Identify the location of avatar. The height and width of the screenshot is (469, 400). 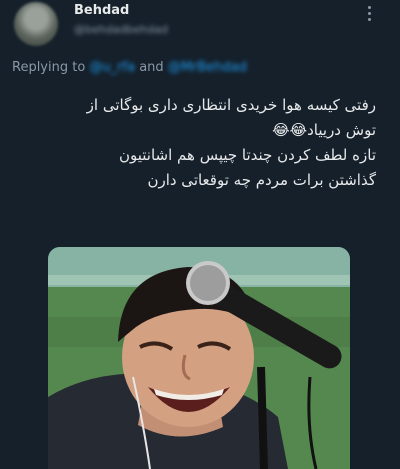
(36, 24).